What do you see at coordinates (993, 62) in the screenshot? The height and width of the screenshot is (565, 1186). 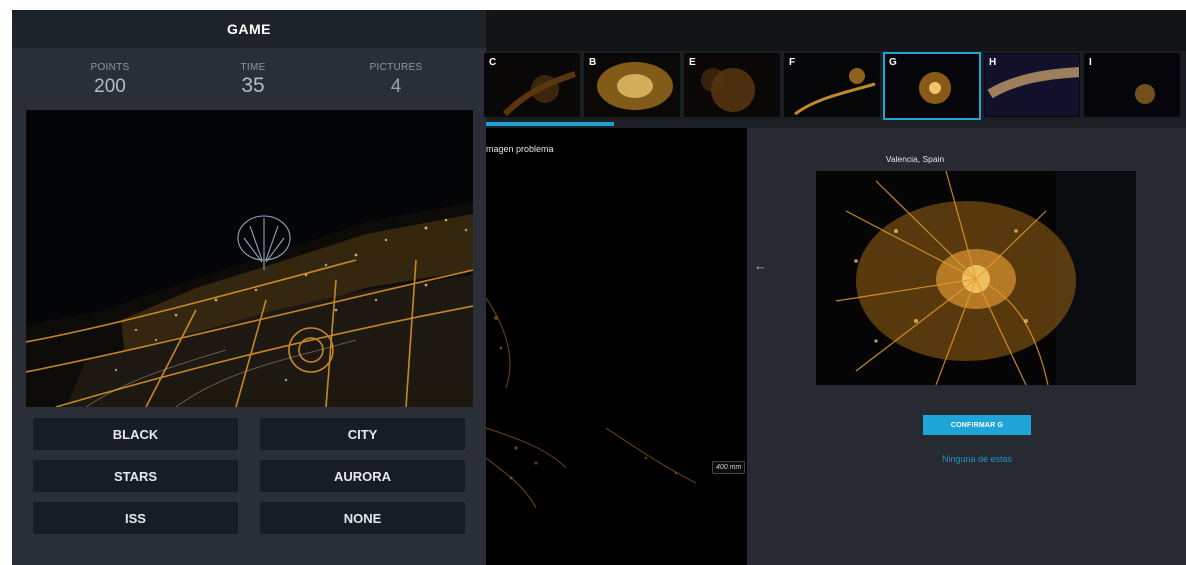 I see `thumbnail-letter: H` at bounding box center [993, 62].